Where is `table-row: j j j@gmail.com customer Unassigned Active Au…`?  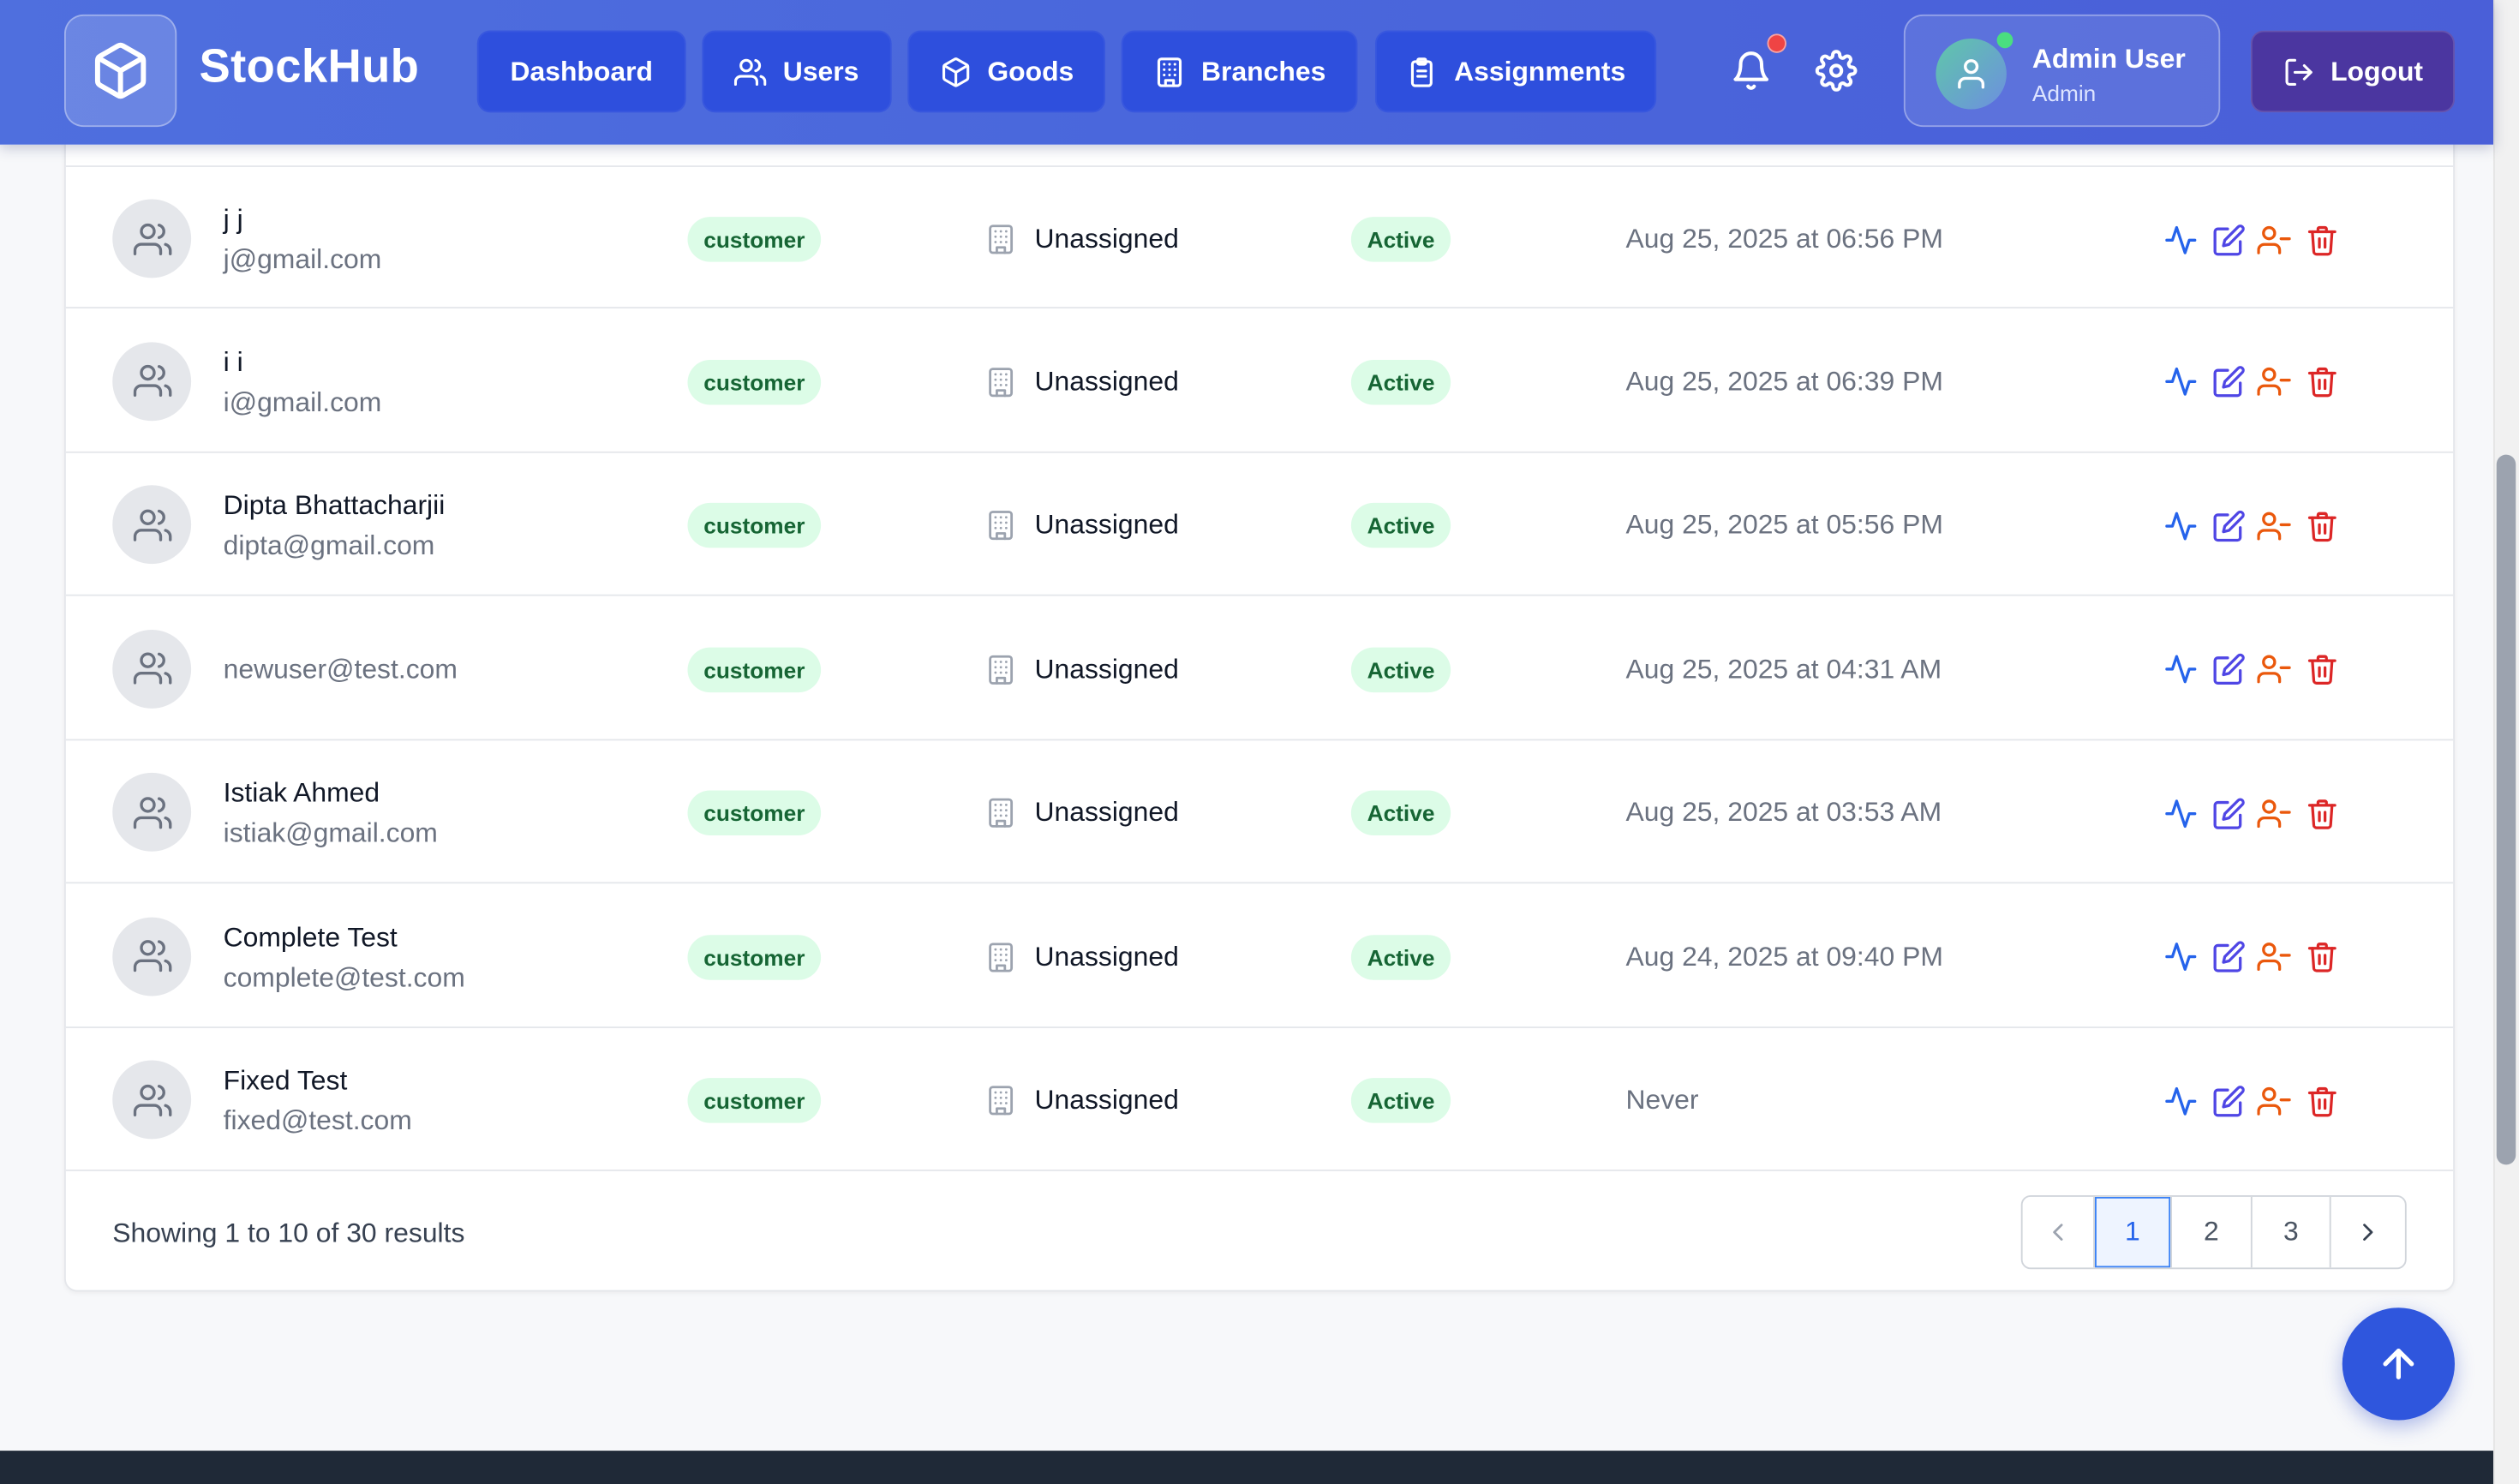 table-row: j j j@gmail.com customer Unassigned Active Au… is located at coordinates (1259, 236).